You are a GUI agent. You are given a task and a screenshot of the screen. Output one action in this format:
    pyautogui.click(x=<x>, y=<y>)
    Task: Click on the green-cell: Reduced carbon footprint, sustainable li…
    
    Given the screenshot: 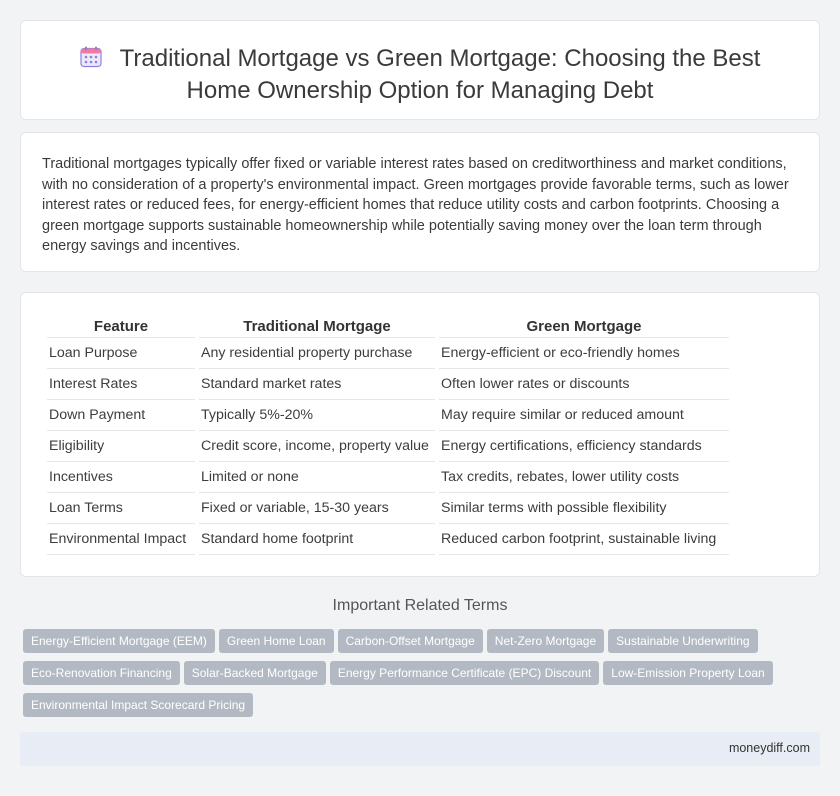 What is the action you would take?
    pyautogui.click(x=584, y=539)
    